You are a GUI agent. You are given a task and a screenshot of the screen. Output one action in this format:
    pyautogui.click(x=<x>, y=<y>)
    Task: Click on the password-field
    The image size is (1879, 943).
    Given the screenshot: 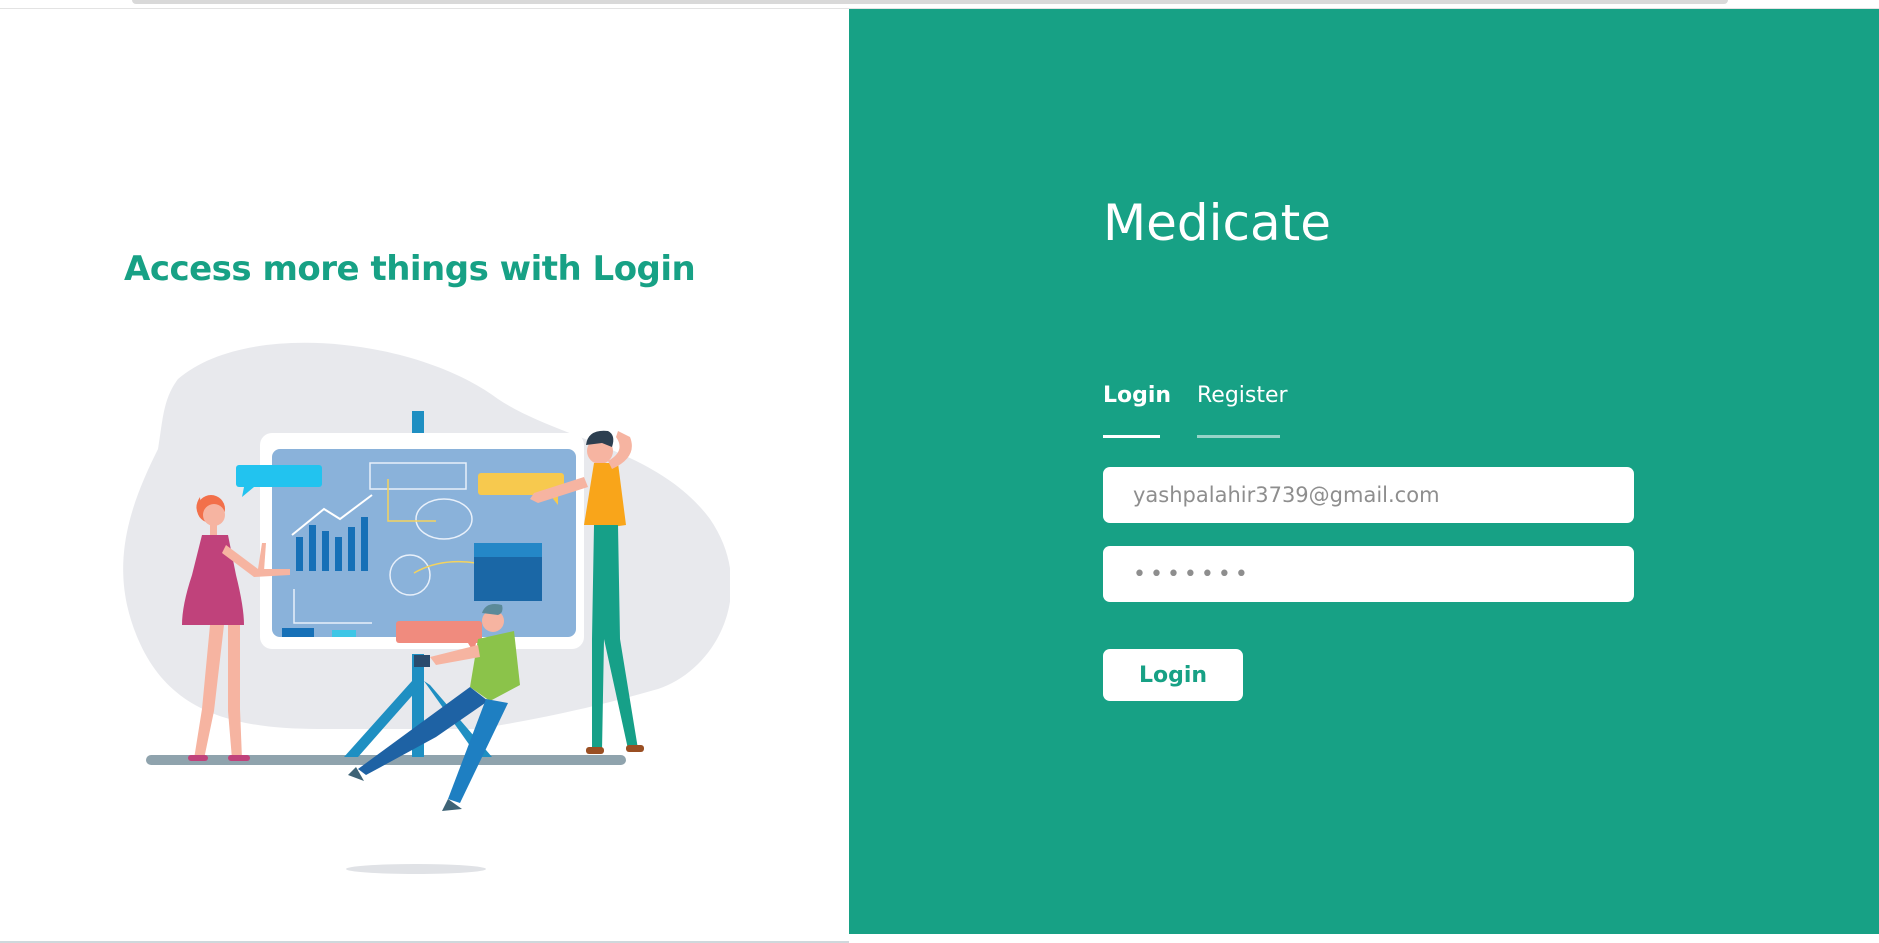 What is the action you would take?
    pyautogui.click(x=1368, y=574)
    